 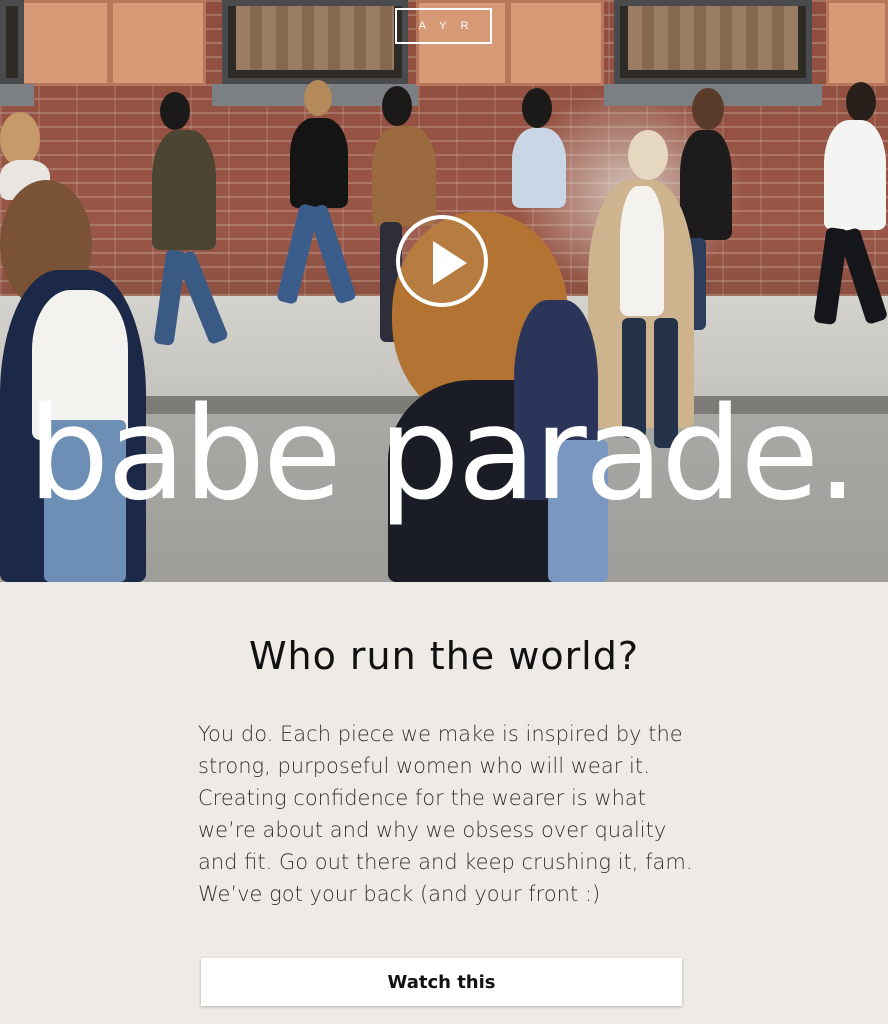 I want to click on hero-headline: babe parade., so click(x=443, y=454).